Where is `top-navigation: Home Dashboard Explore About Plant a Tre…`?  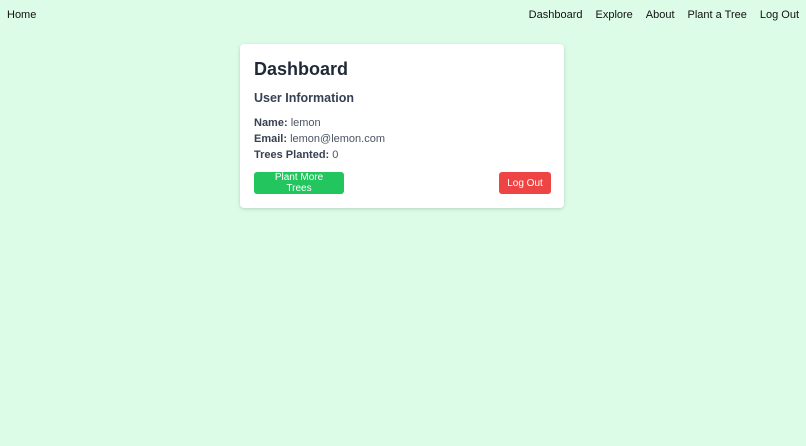
top-navigation: Home Dashboard Explore About Plant a Tre… is located at coordinates (403, 15).